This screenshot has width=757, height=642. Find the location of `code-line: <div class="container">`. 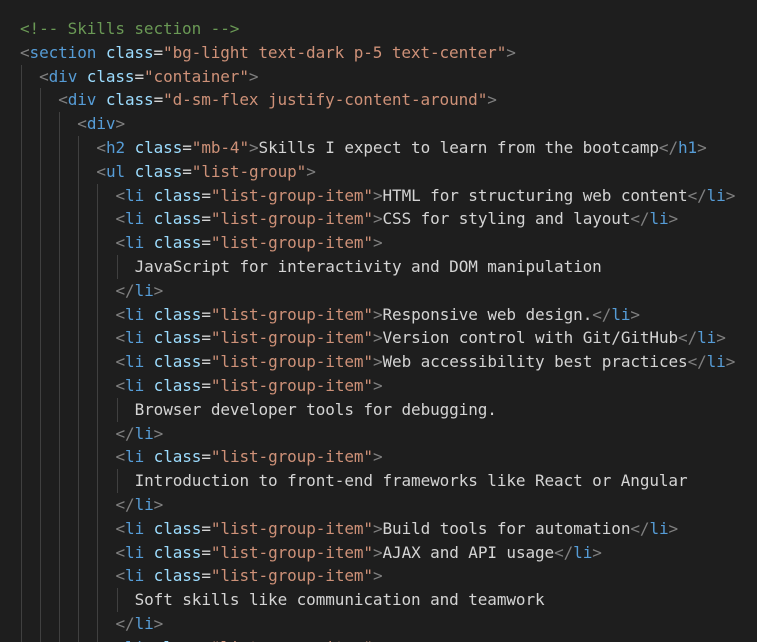

code-line: <div class="container"> is located at coordinates (148, 77).